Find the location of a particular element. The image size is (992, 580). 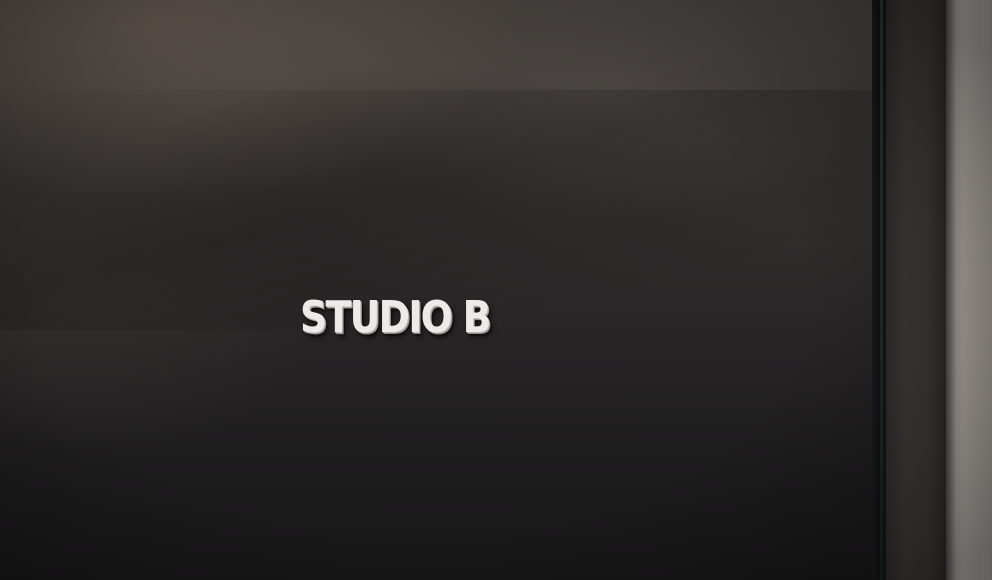

wall-shadow is located at coordinates (951, 290).